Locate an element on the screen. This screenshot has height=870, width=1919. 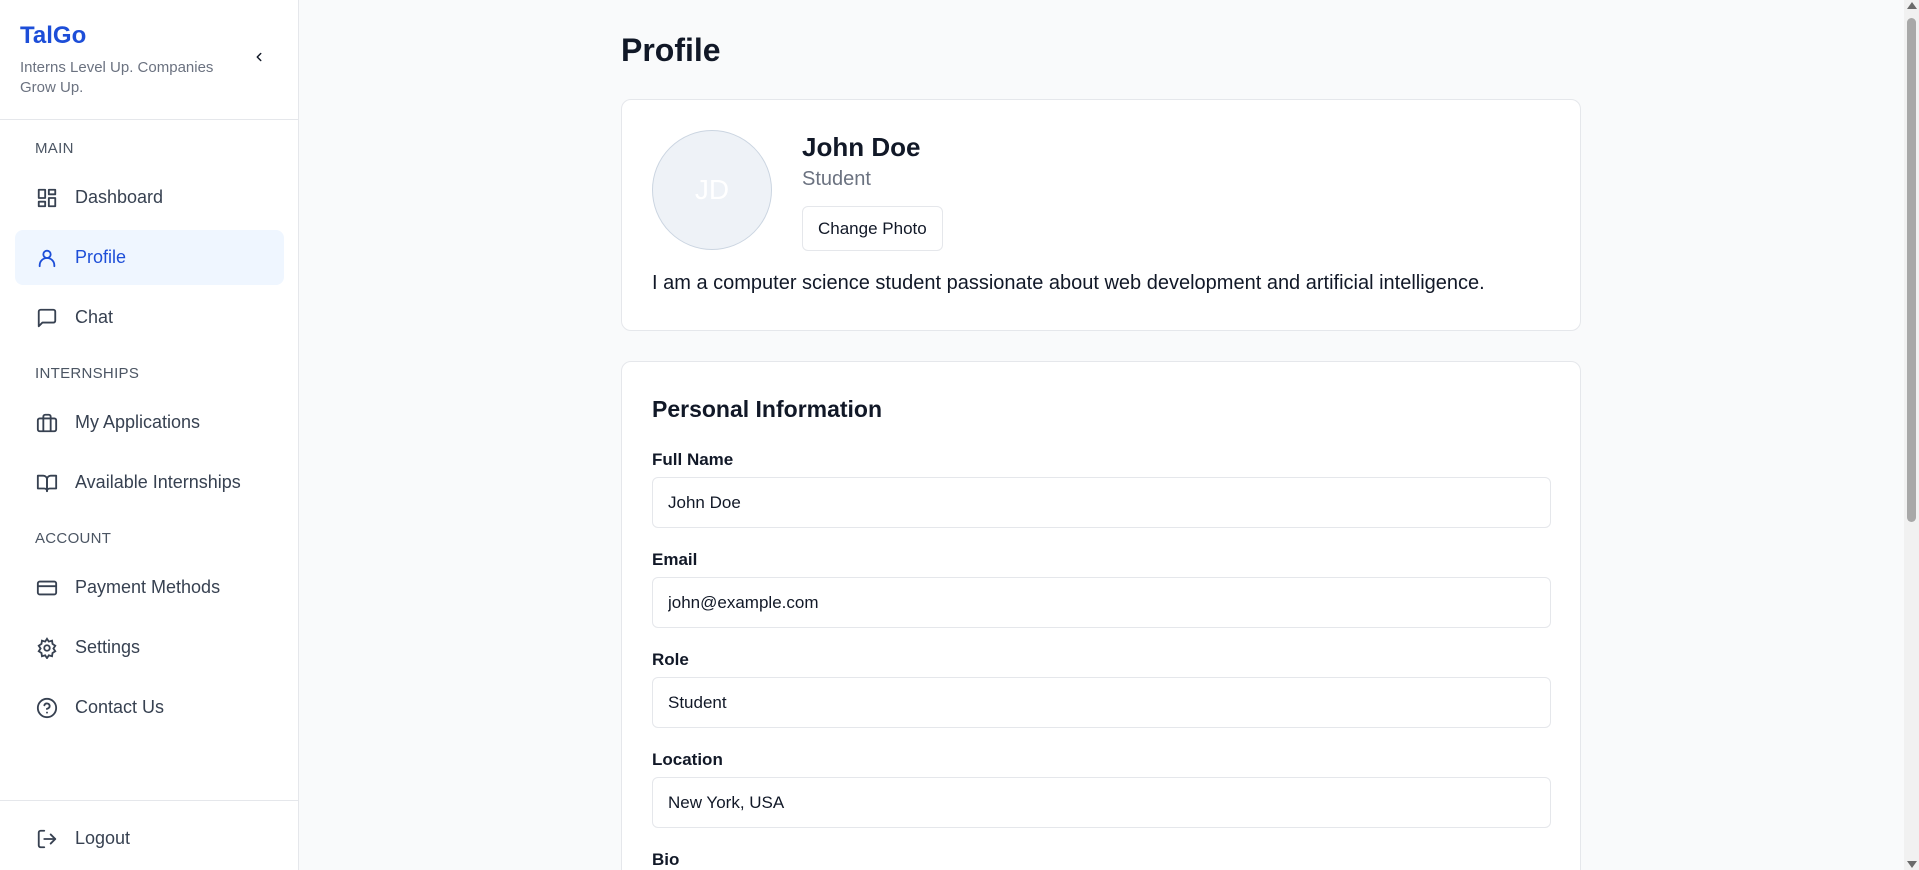
user-name: John Doe is located at coordinates (861, 147).